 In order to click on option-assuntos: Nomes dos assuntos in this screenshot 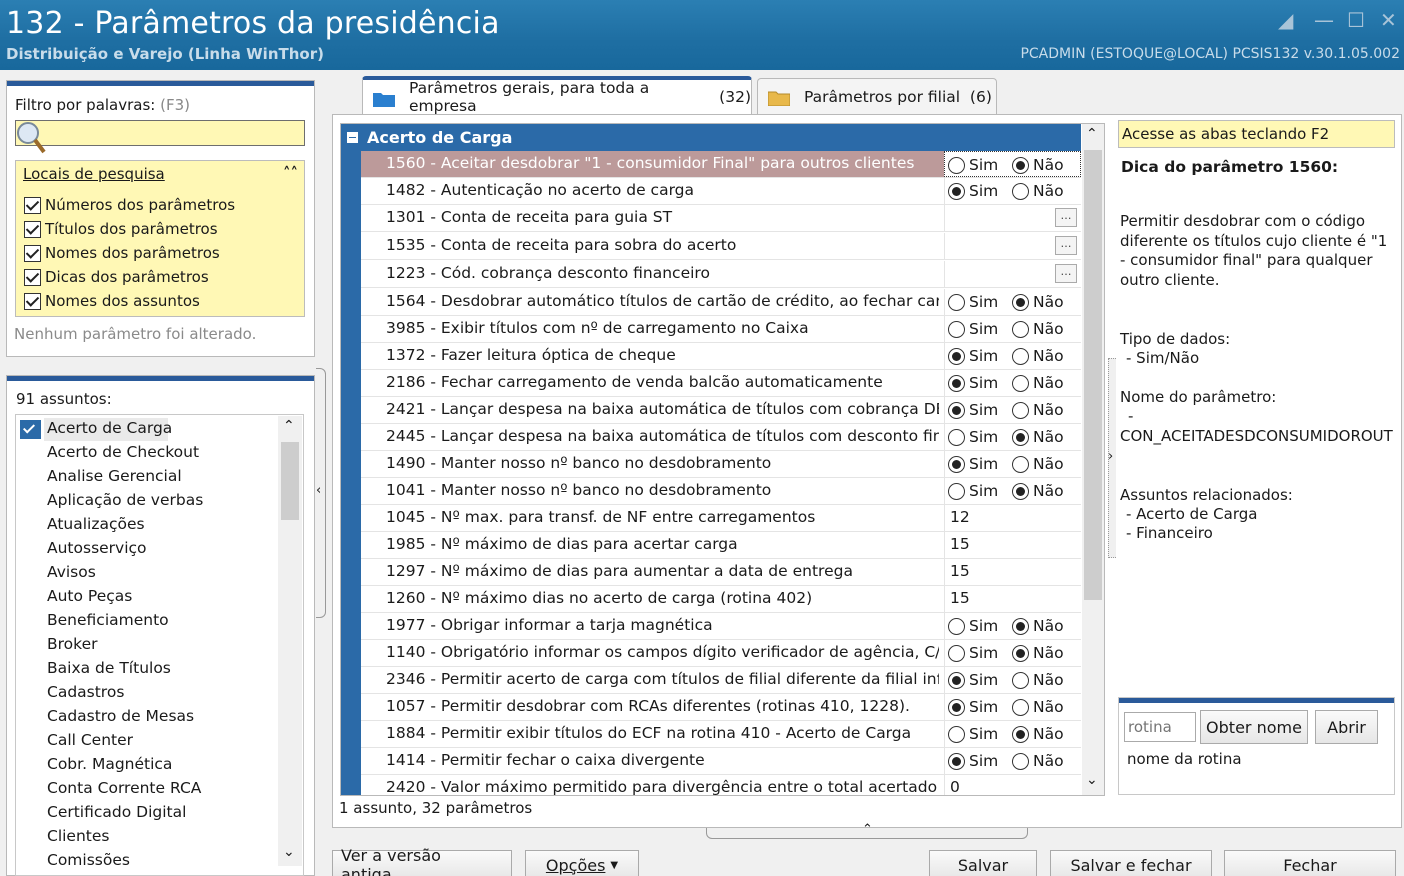, I will do `click(112, 301)`.